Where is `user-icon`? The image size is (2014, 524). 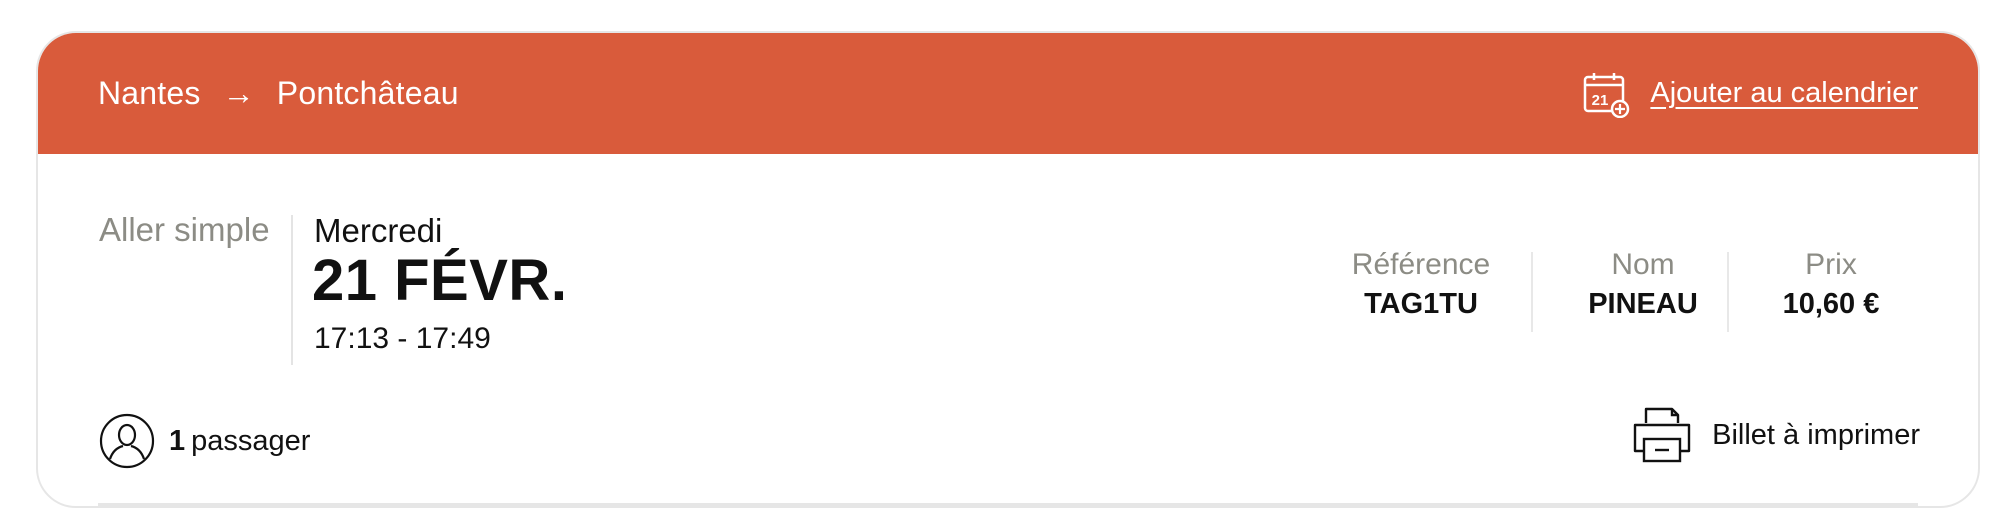
user-icon is located at coordinates (127, 441).